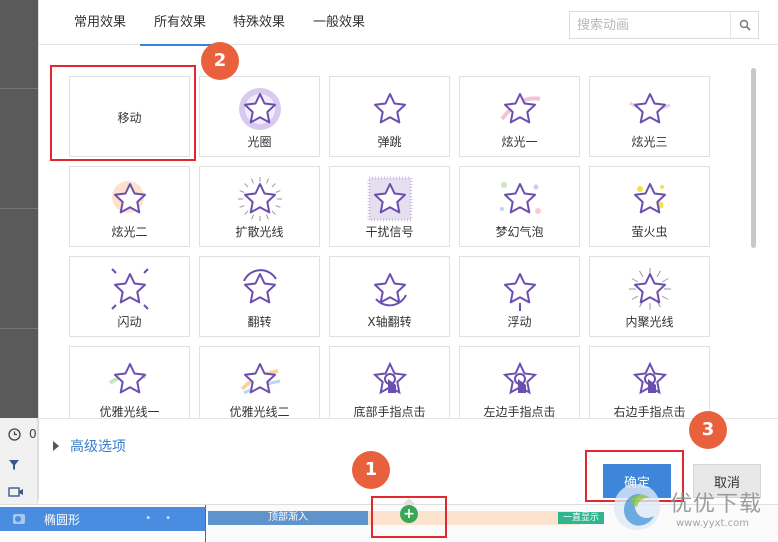 The image size is (778, 542). What do you see at coordinates (14, 465) in the screenshot?
I see `filter-icon` at bounding box center [14, 465].